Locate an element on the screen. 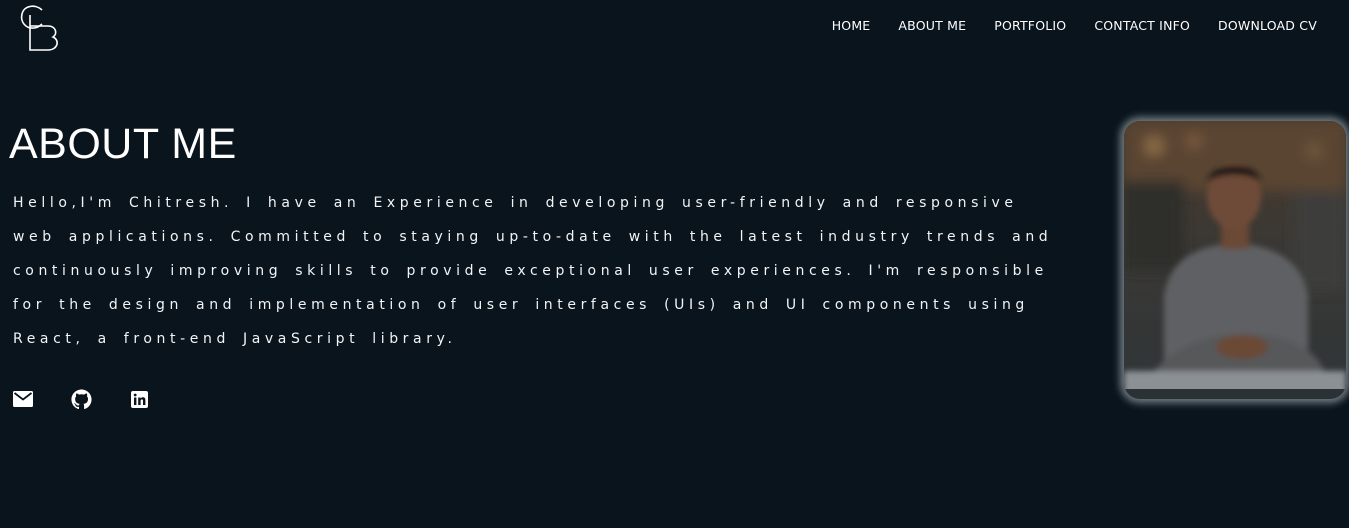  page-title: ABOUT ME is located at coordinates (123, 144).